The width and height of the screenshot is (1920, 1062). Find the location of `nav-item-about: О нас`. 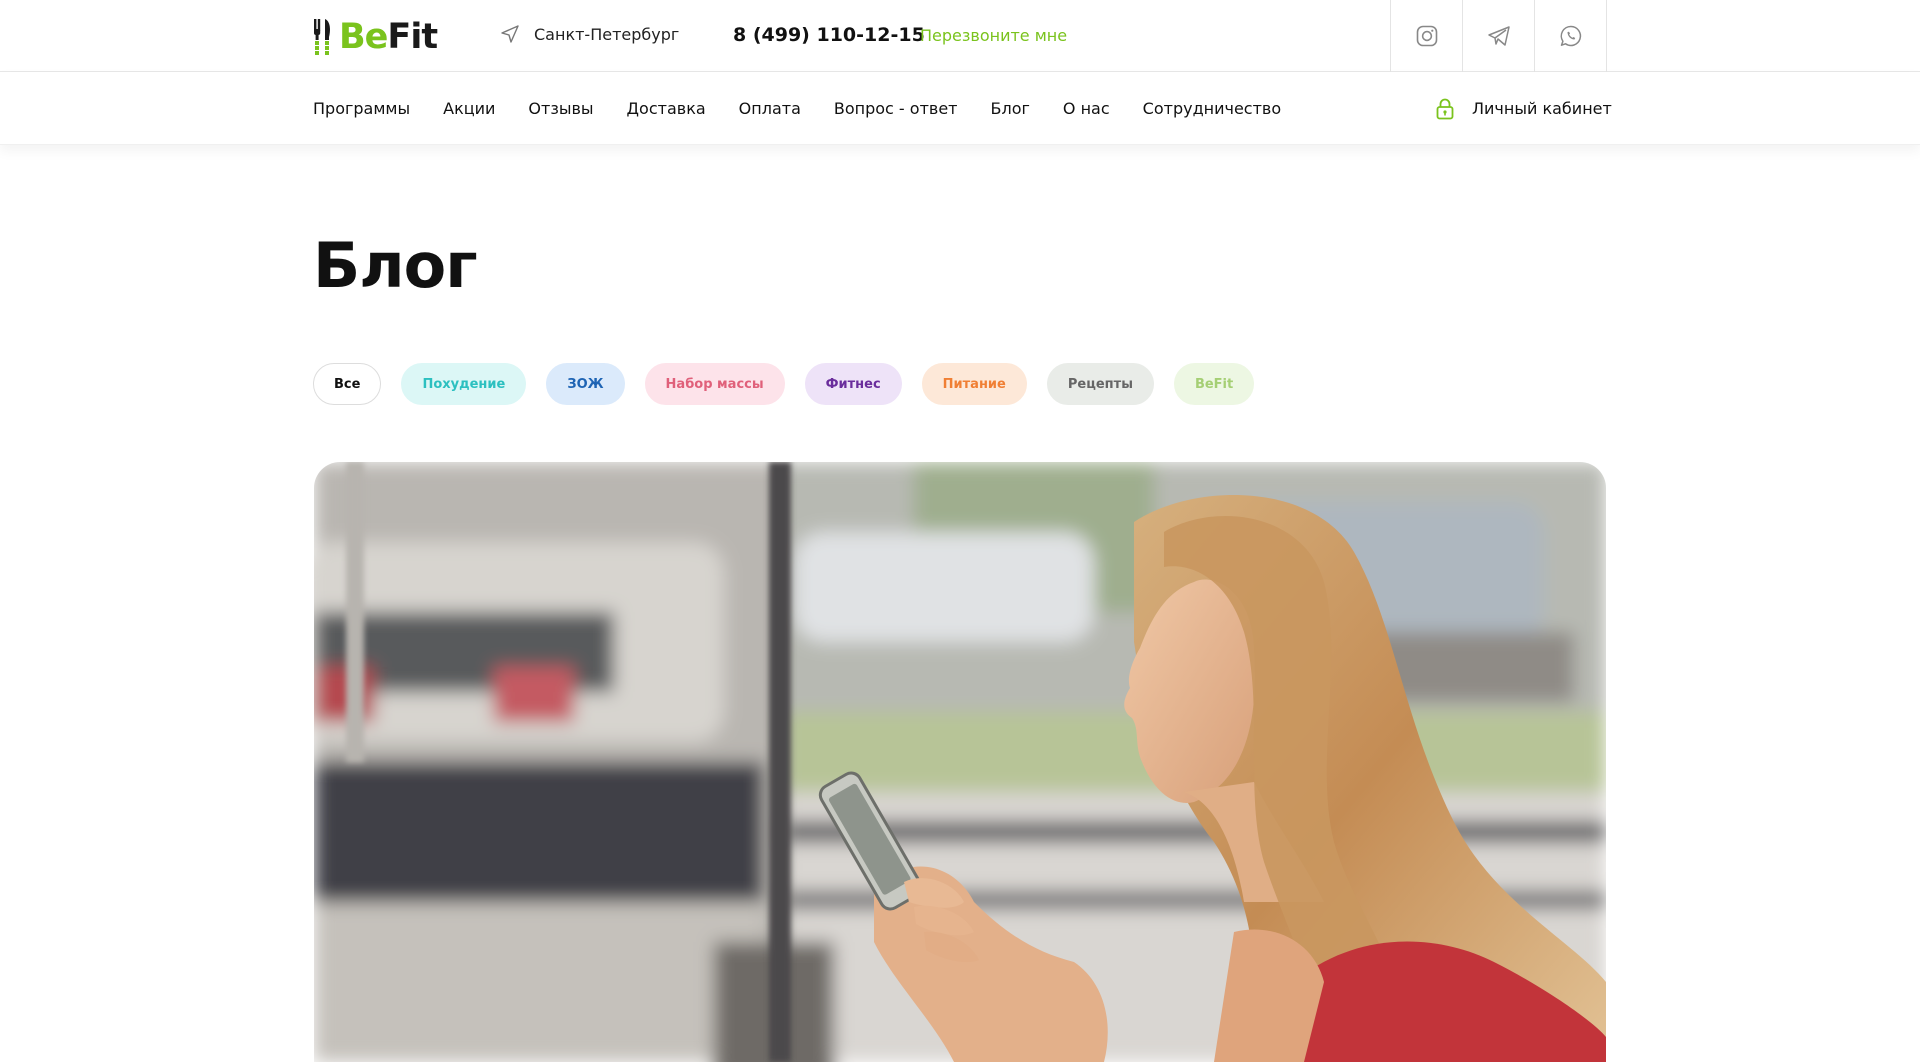

nav-item-about: О нас is located at coordinates (1086, 108).